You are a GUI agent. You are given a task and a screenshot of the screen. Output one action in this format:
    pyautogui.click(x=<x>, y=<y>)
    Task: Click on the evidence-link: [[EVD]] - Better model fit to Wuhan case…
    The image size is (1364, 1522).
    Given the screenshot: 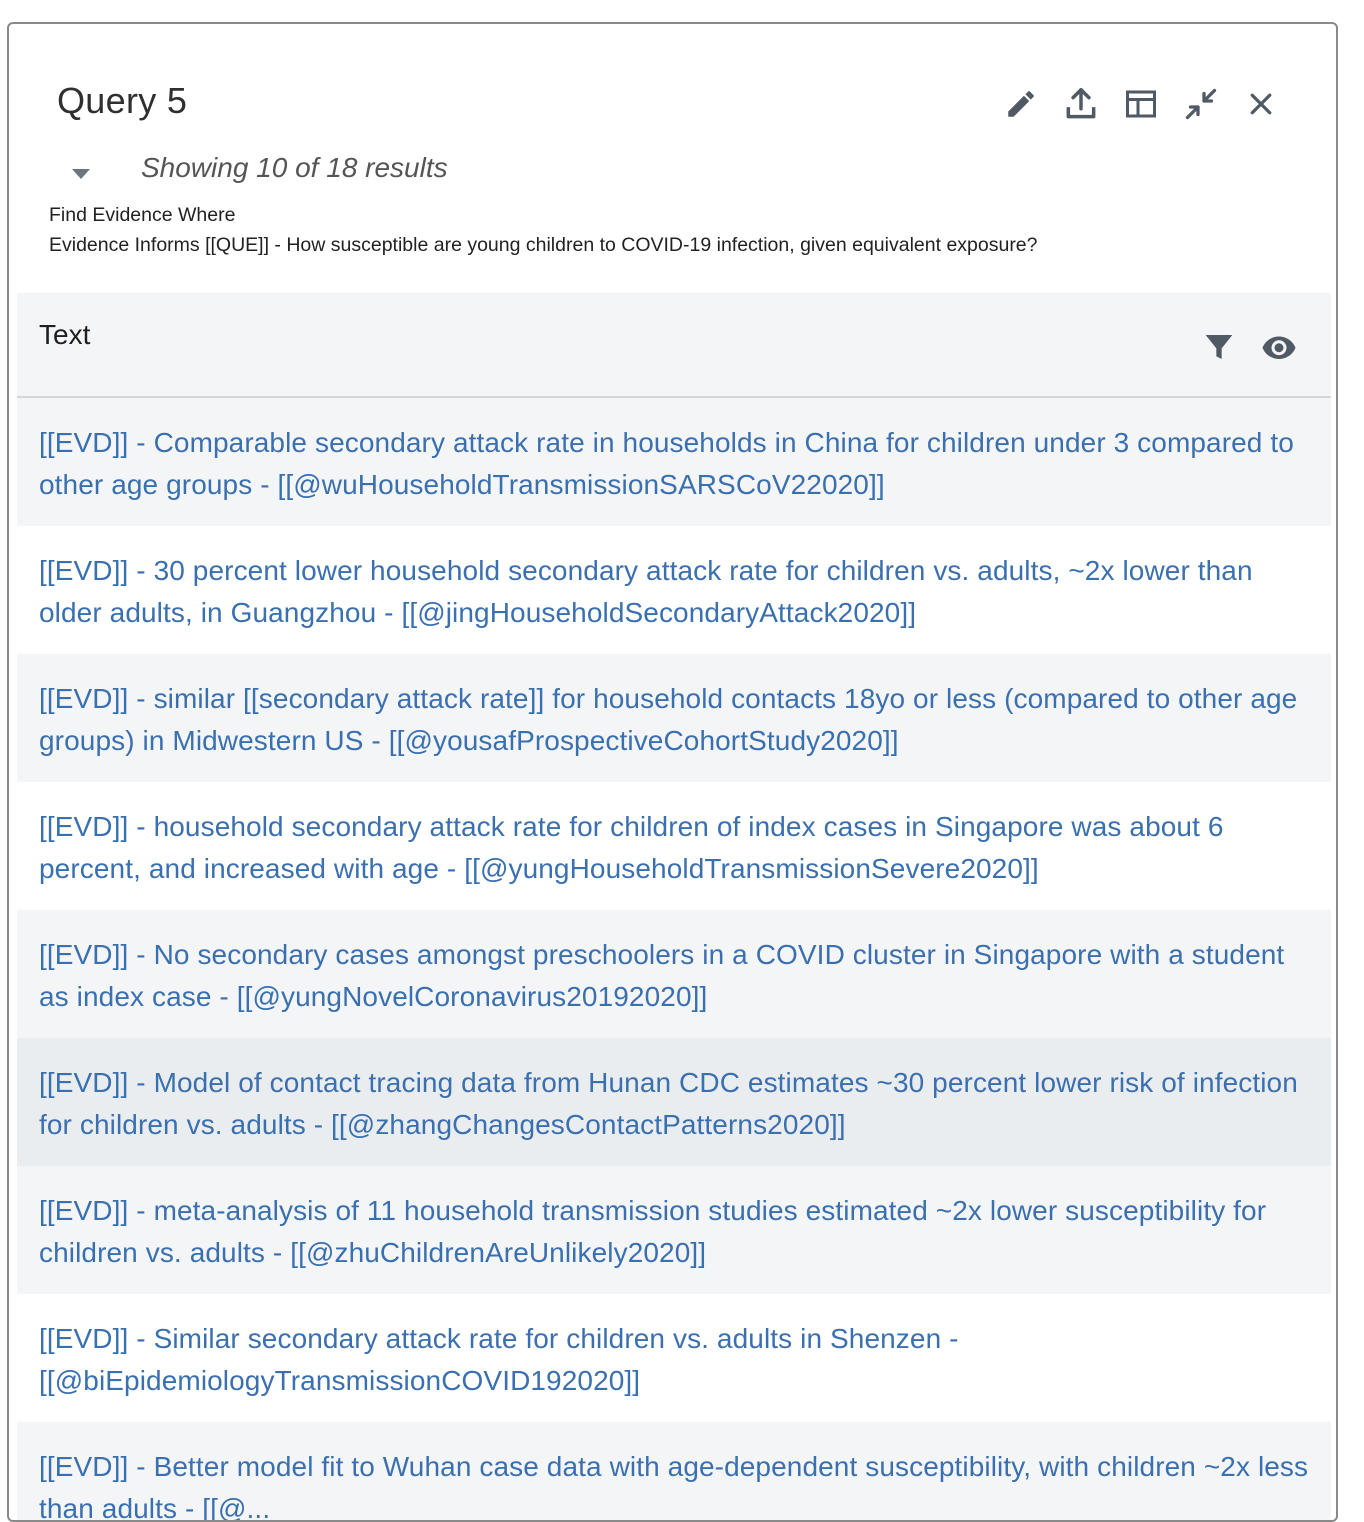 What is the action you would take?
    pyautogui.click(x=674, y=1483)
    